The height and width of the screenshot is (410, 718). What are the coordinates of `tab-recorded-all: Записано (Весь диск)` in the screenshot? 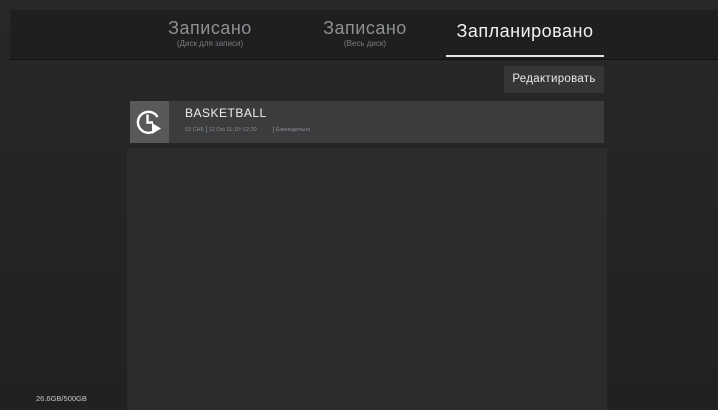 It's located at (365, 34).